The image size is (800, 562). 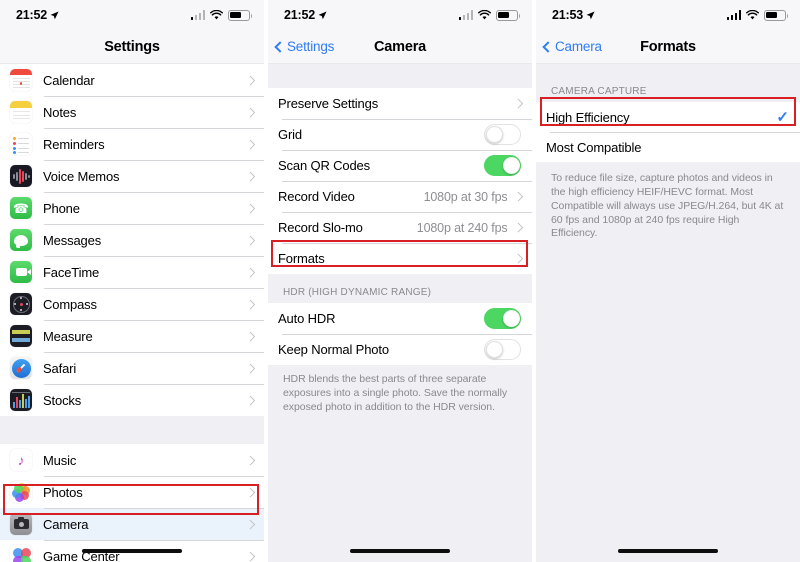 I want to click on formats-group: High Efficiency ✓ Most Compatible, so click(x=668, y=132).